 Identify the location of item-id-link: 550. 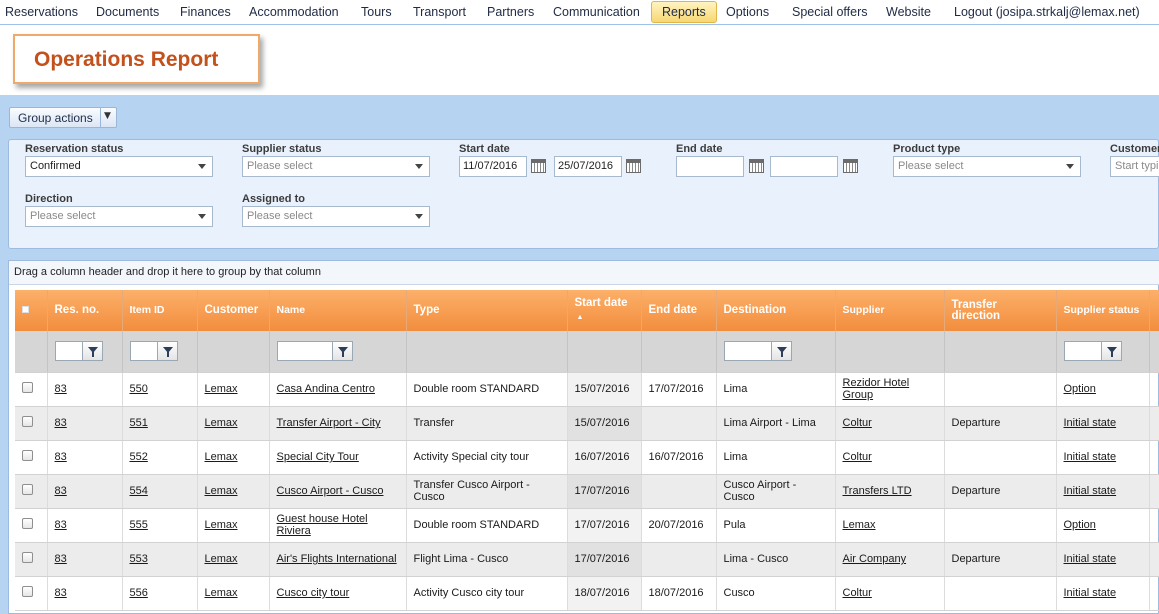
(139, 389).